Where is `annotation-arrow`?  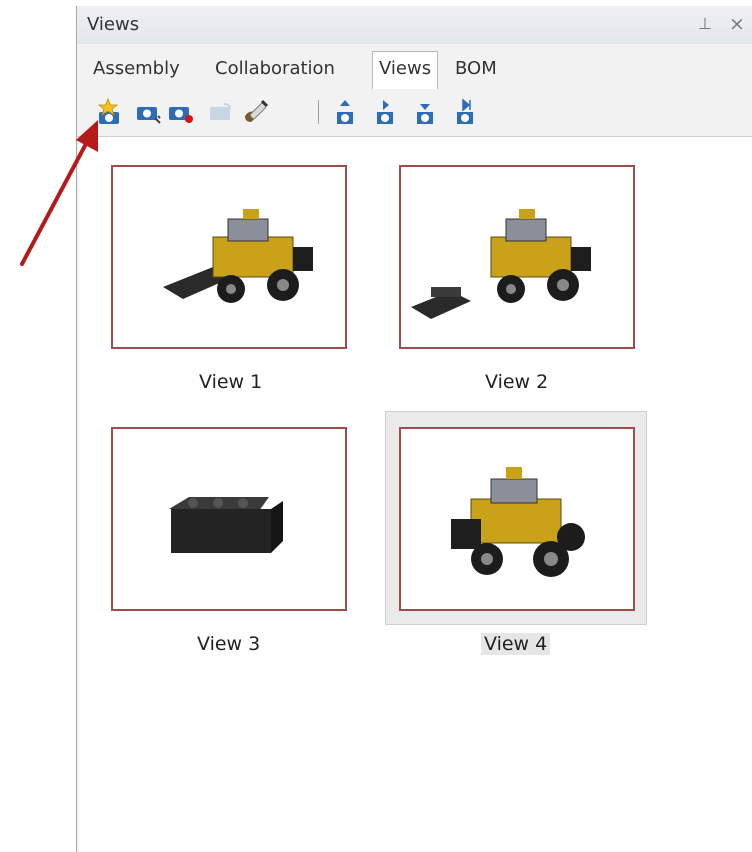 annotation-arrow is located at coordinates (59, 193).